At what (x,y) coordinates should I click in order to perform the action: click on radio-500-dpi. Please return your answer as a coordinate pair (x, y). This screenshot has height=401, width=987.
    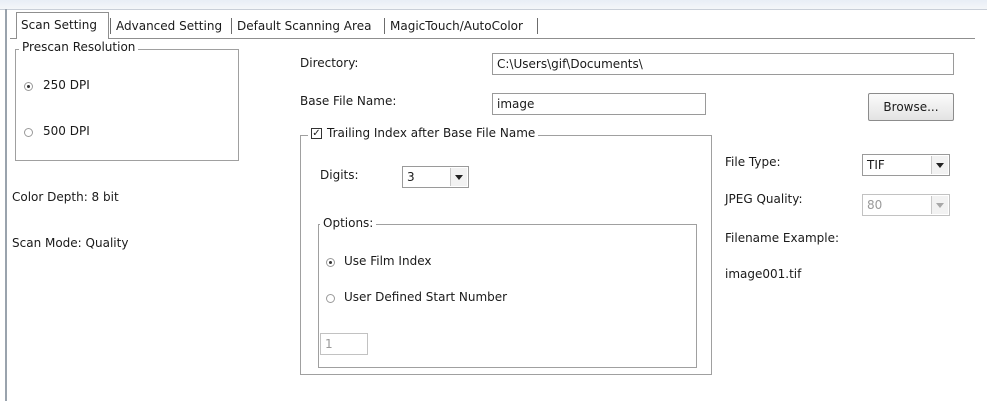
    Looking at the image, I should click on (28, 132).